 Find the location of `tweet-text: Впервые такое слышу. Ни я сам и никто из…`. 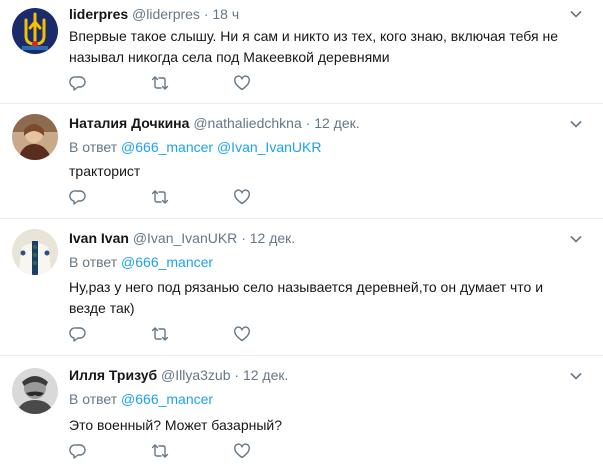

tweet-text: Впервые такое слышу. Ни я сам и никто из… is located at coordinates (313, 46).